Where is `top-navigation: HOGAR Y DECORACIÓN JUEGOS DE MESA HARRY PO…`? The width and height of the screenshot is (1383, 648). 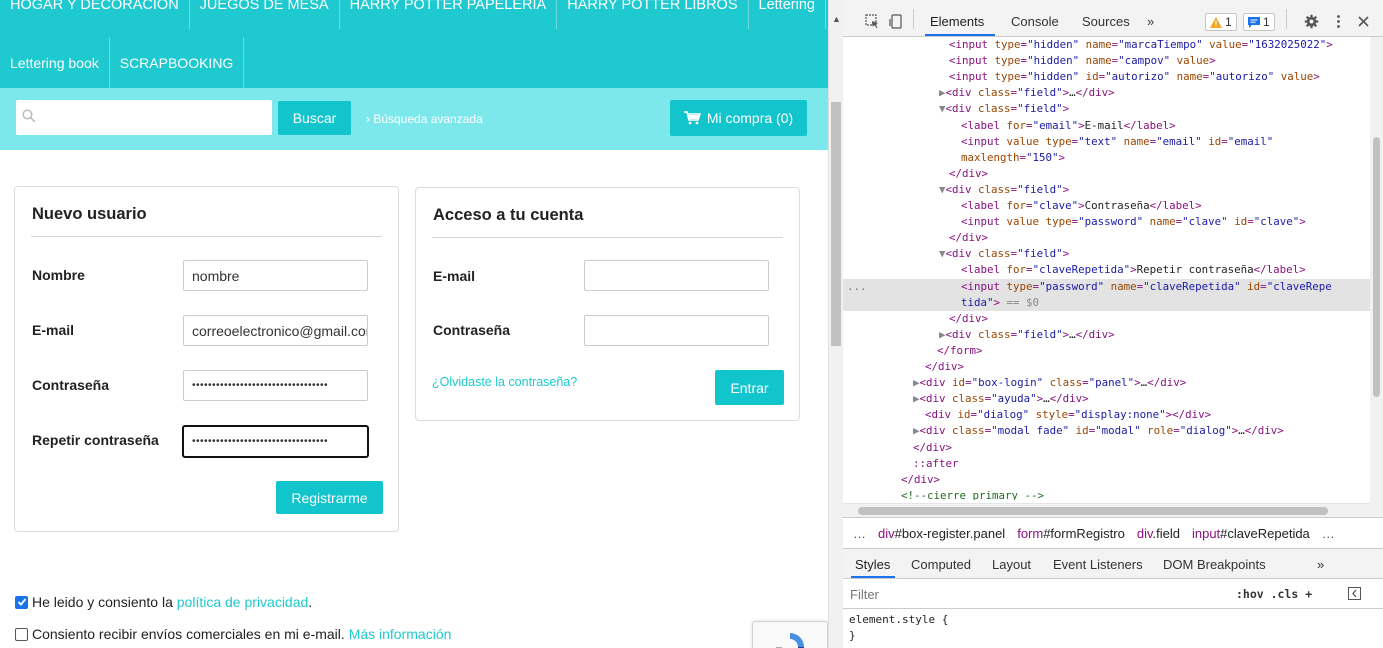
top-navigation: HOGAR Y DECORACIÓN JUEGOS DE MESA HARRY PO… is located at coordinates (414, 44).